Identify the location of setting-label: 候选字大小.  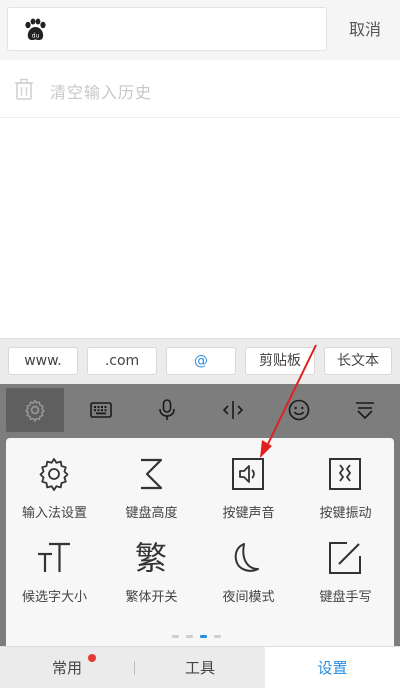
(54, 597).